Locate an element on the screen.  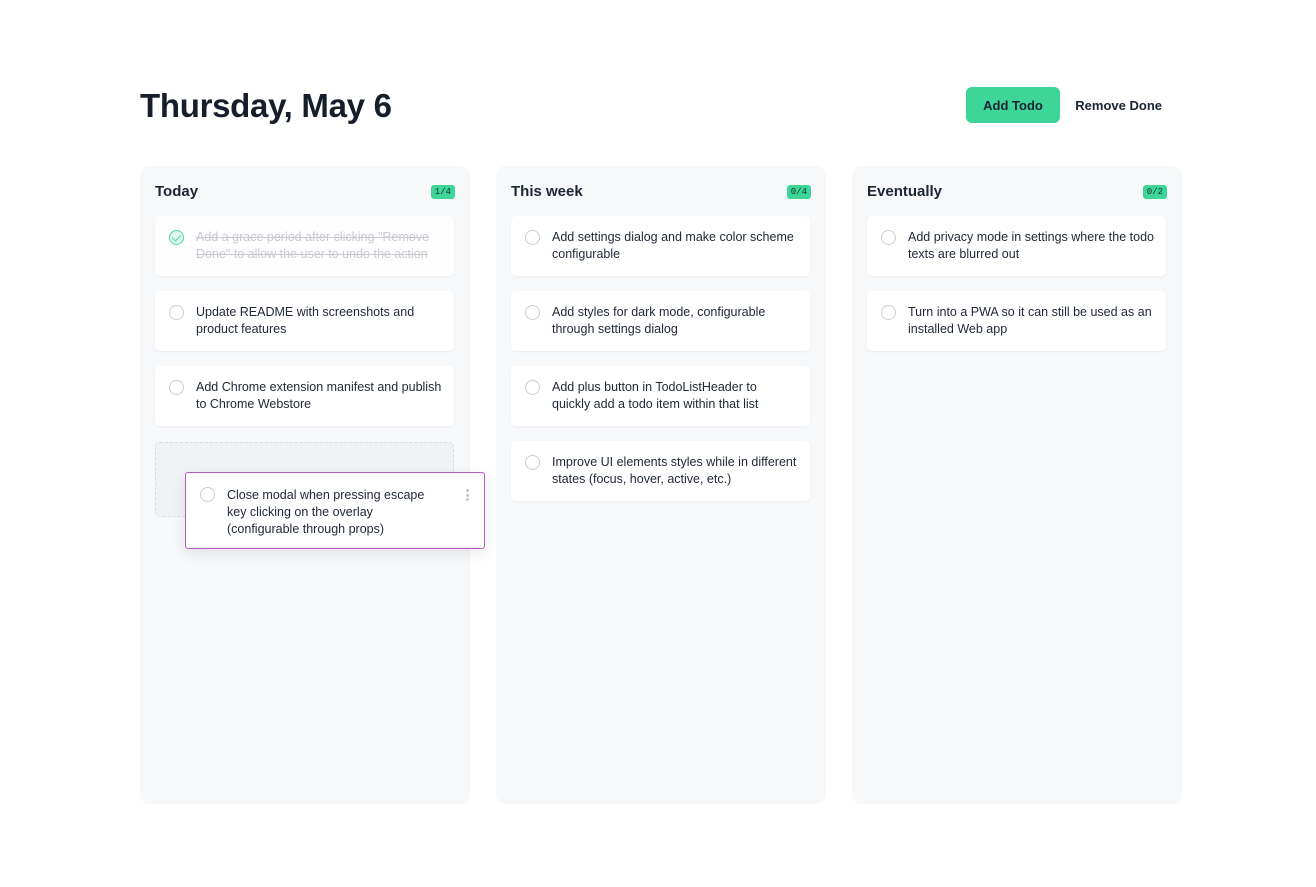
page-header: Thursday, May 6 Add Todo Remove Done is located at coordinates (661, 106).